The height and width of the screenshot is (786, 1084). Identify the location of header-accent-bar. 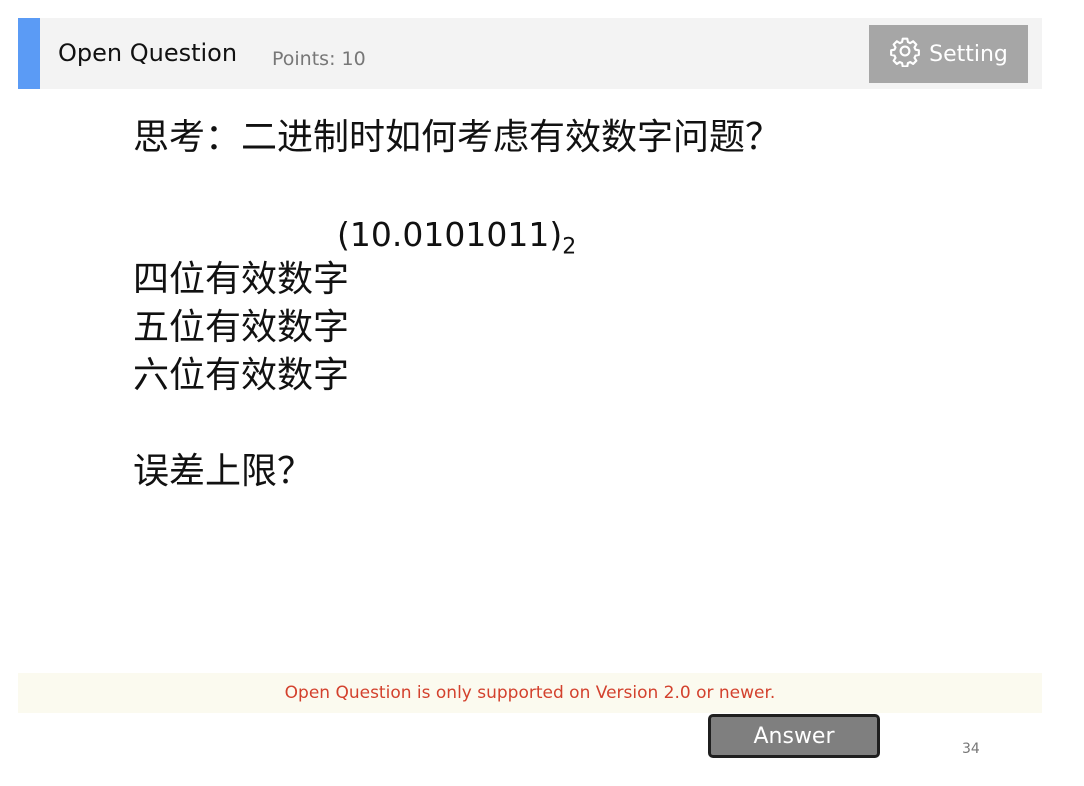
(29, 53).